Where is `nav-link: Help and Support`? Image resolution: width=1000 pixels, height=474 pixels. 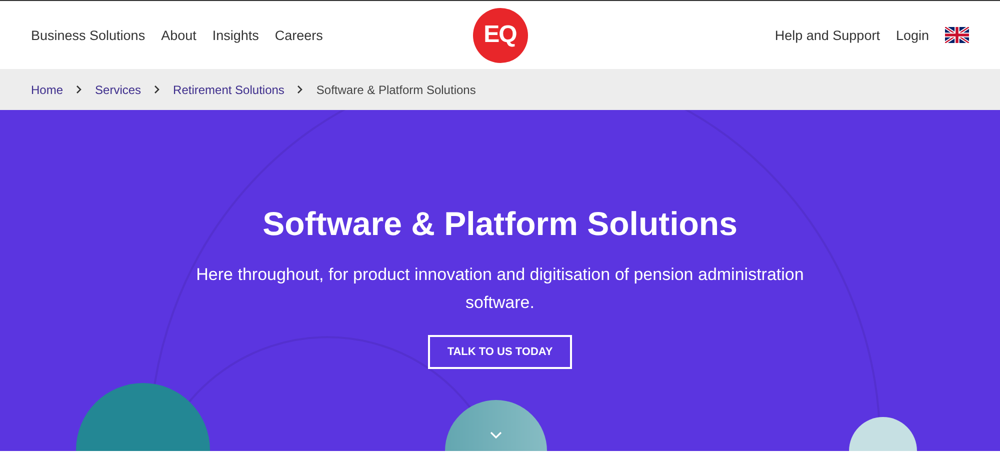
nav-link: Help and Support is located at coordinates (827, 35).